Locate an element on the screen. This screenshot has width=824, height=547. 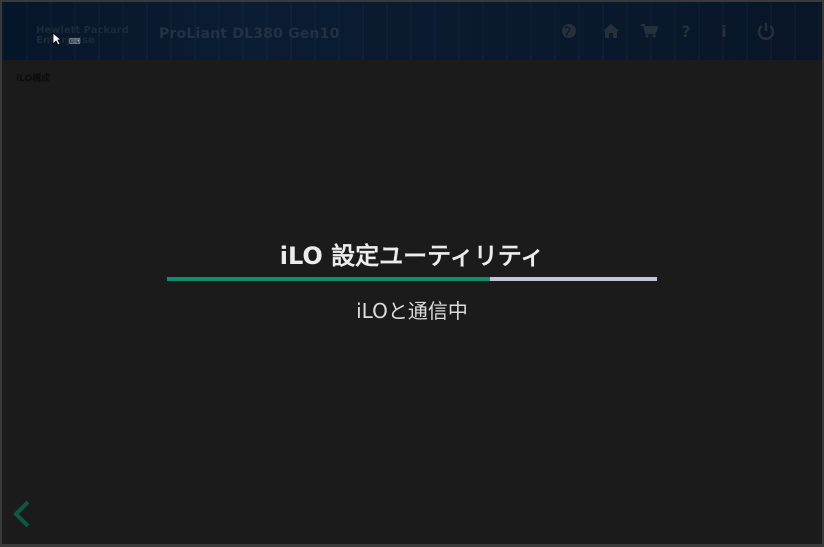
product-name: ProLiant DL380 Gen10 is located at coordinates (249, 34).